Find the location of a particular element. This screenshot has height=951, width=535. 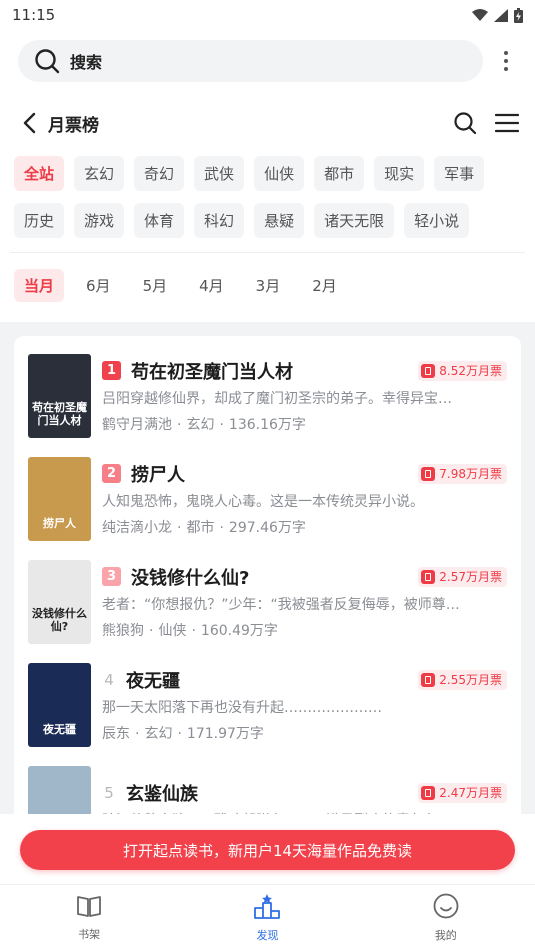

book-description: 人知鬼恐怖，鬼晓人心毒。这是一本传统灵异小说。 is located at coordinates (263, 501).